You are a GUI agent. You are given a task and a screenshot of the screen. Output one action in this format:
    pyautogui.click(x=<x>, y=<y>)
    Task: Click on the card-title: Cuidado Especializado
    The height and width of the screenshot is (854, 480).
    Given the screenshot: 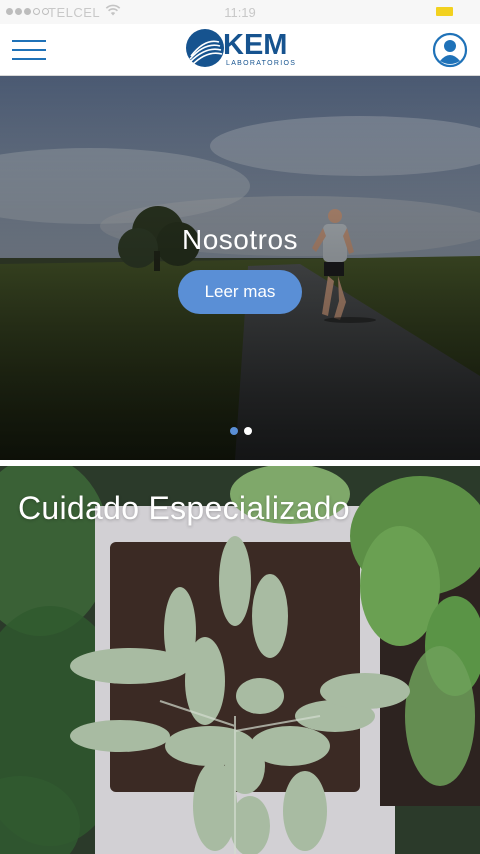 What is the action you would take?
    pyautogui.click(x=184, y=508)
    